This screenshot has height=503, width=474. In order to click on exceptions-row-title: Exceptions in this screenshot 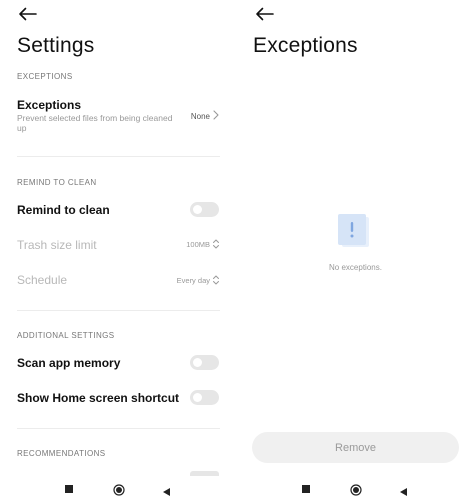, I will do `click(49, 105)`.